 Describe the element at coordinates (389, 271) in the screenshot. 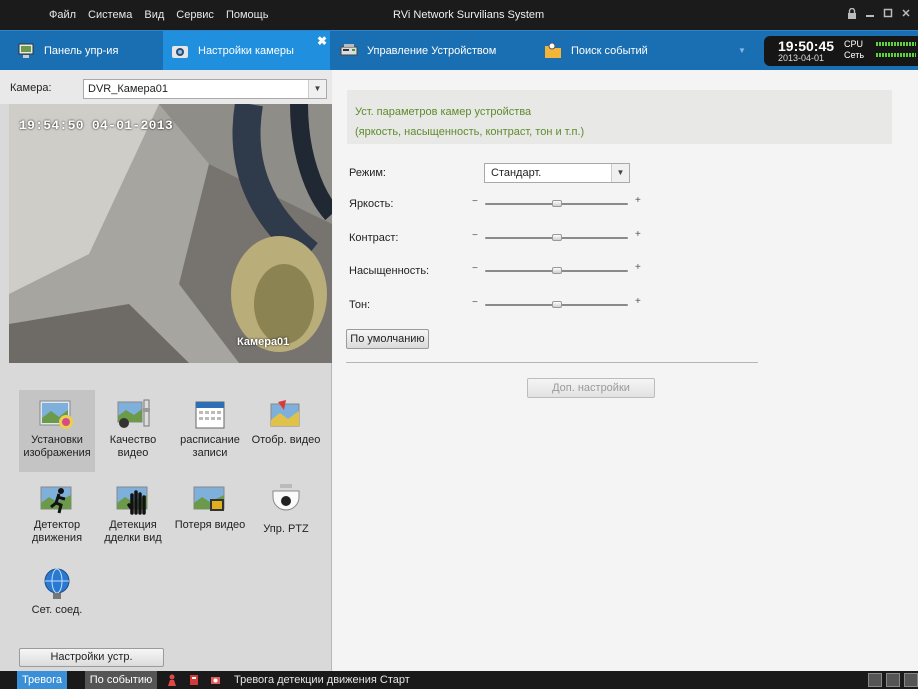

I see `saturation-label: Насыщенность:` at that location.